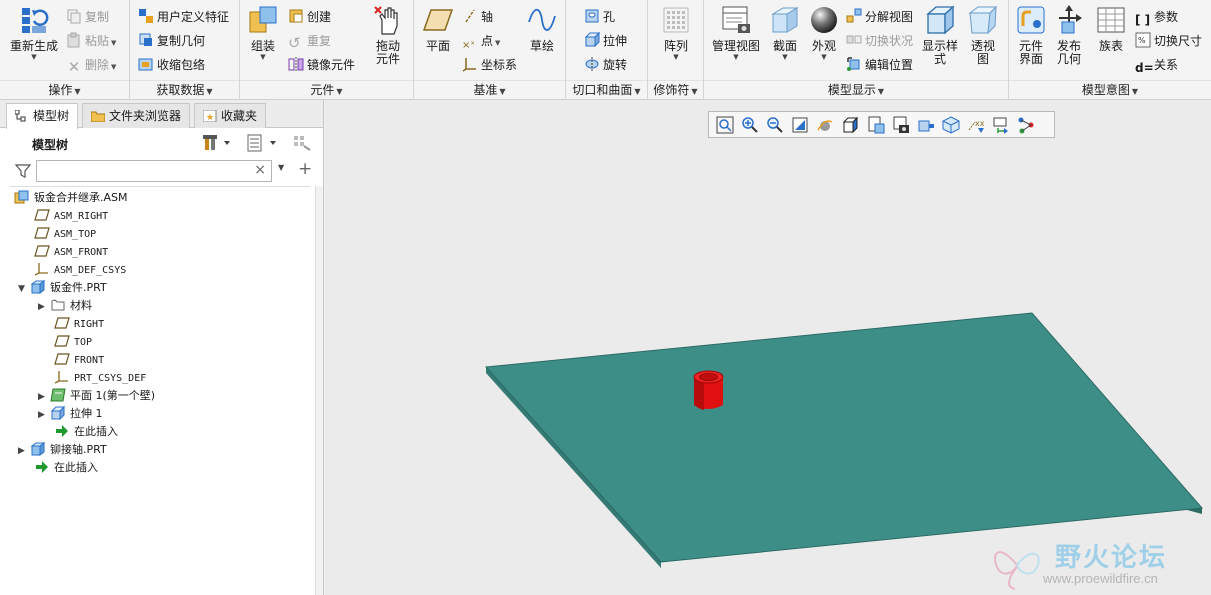 This screenshot has height=595, width=1211. Describe the element at coordinates (319, 390) in the screenshot. I see `tree-vertical-scrollbar` at that location.